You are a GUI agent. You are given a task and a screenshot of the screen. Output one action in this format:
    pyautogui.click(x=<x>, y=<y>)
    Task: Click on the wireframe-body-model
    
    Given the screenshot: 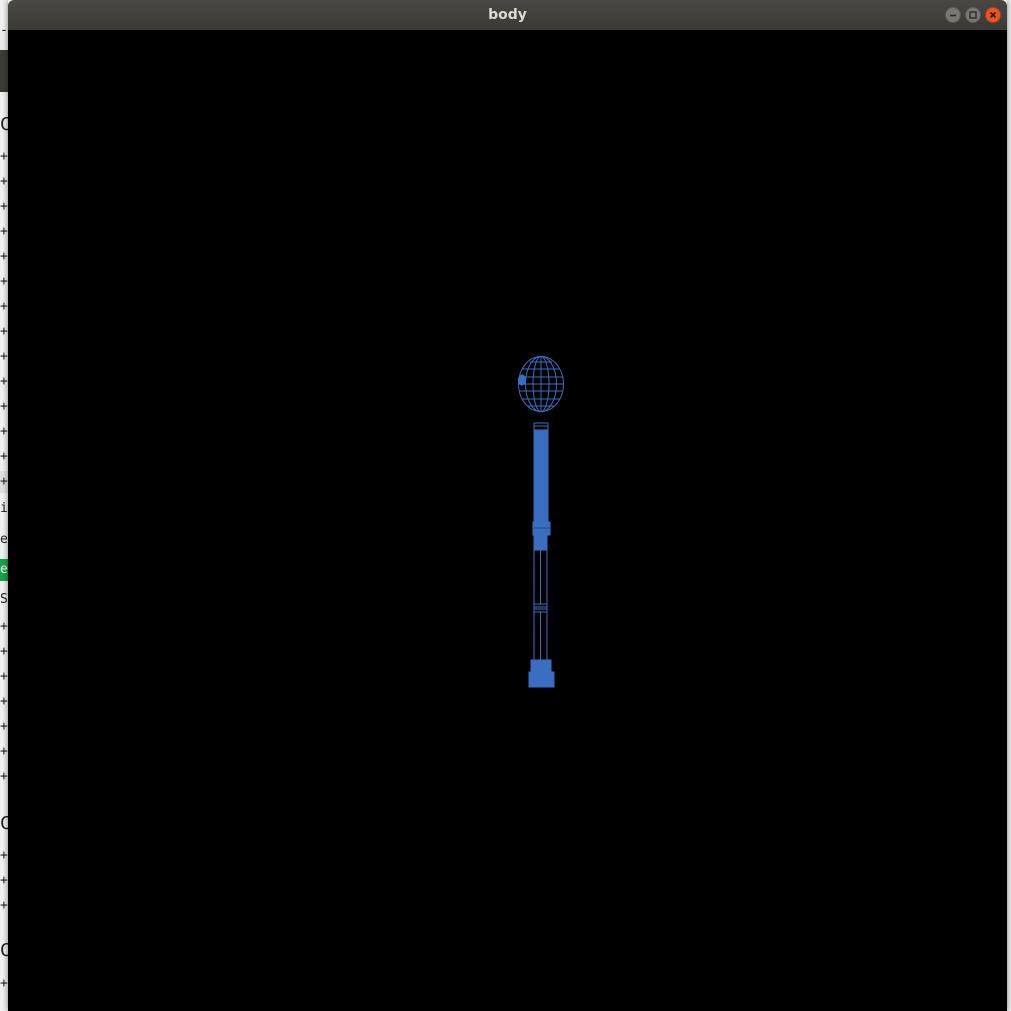 What is the action you would take?
    pyautogui.click(x=541, y=522)
    